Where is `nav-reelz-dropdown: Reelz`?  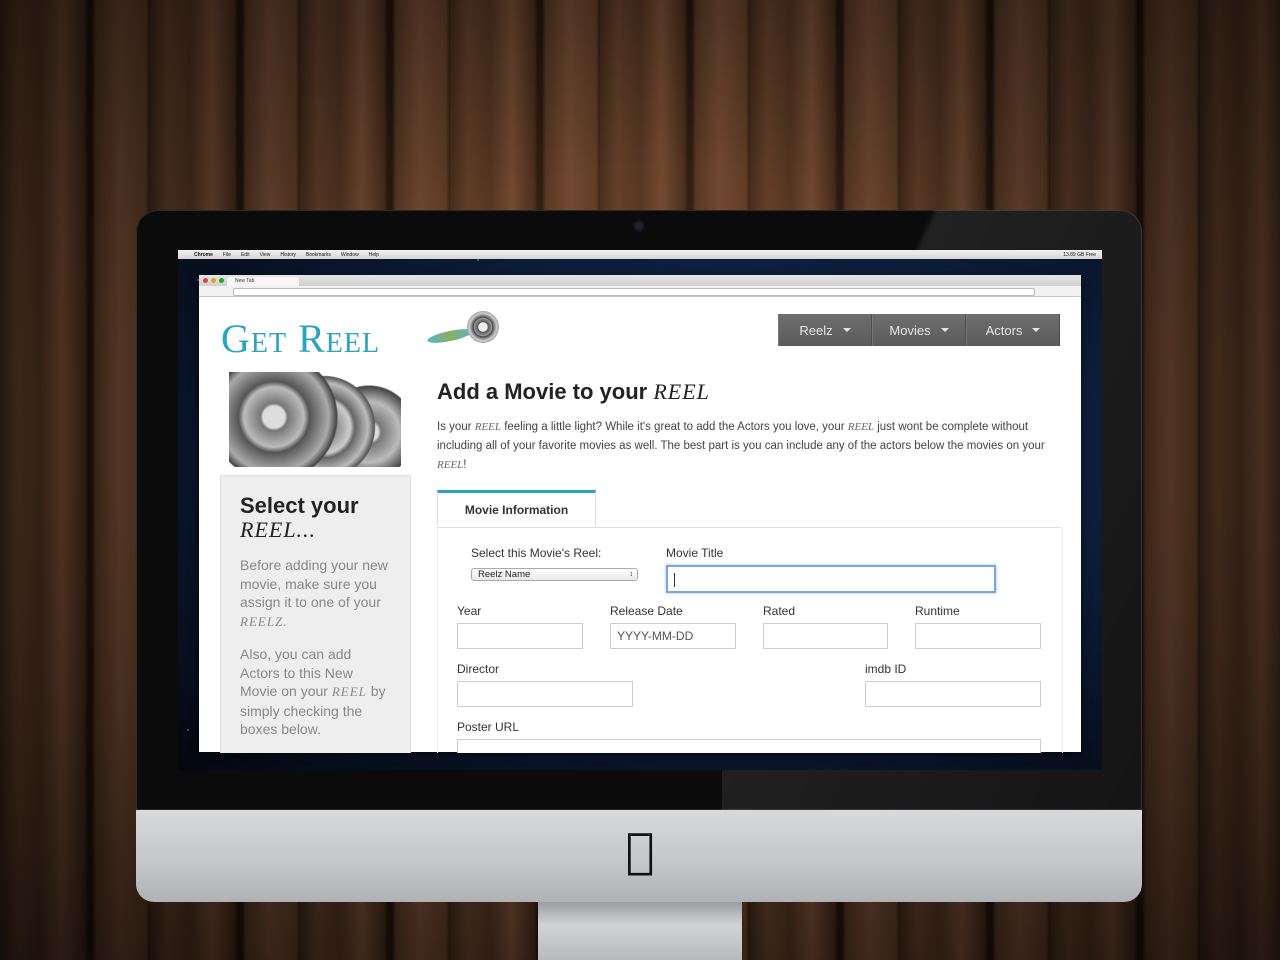 nav-reelz-dropdown: Reelz is located at coordinates (825, 330).